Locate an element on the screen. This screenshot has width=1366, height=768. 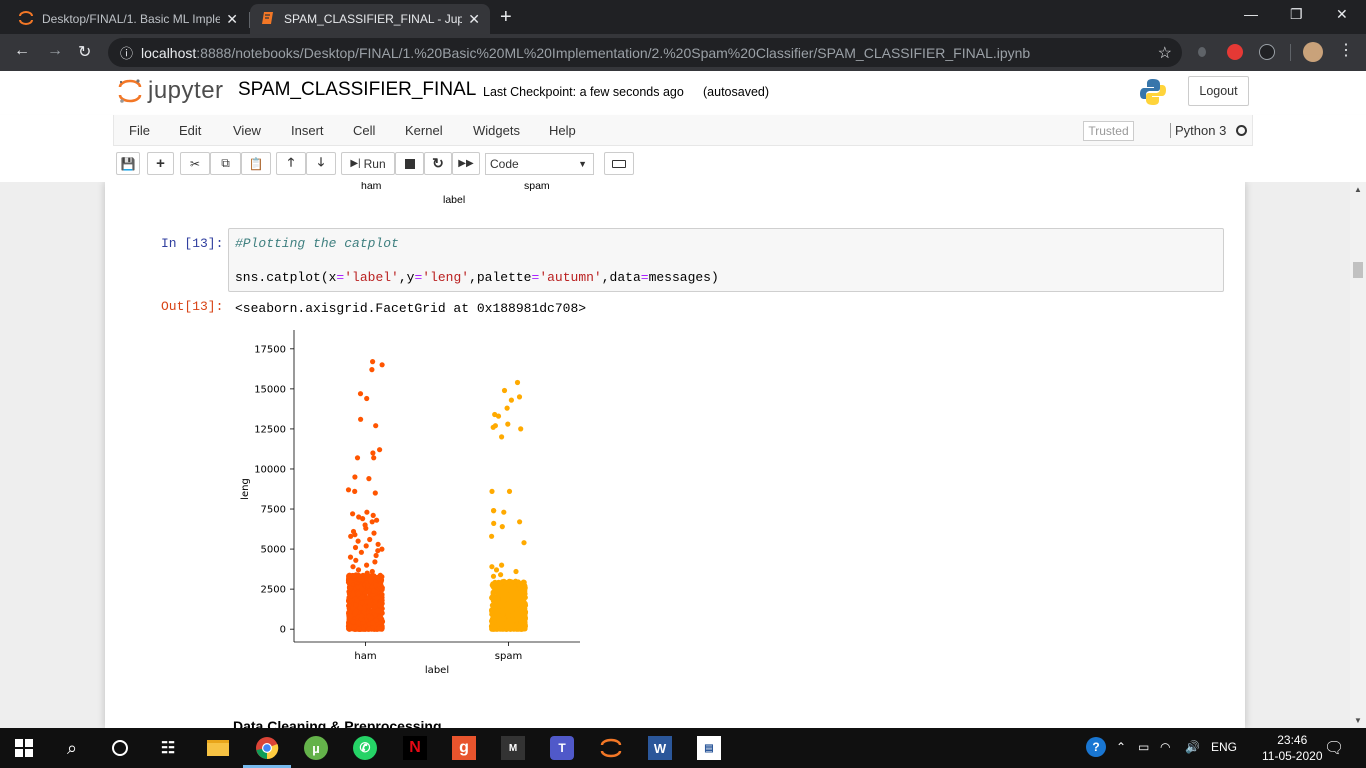
menu-edit: Edit is located at coordinates (190, 130).